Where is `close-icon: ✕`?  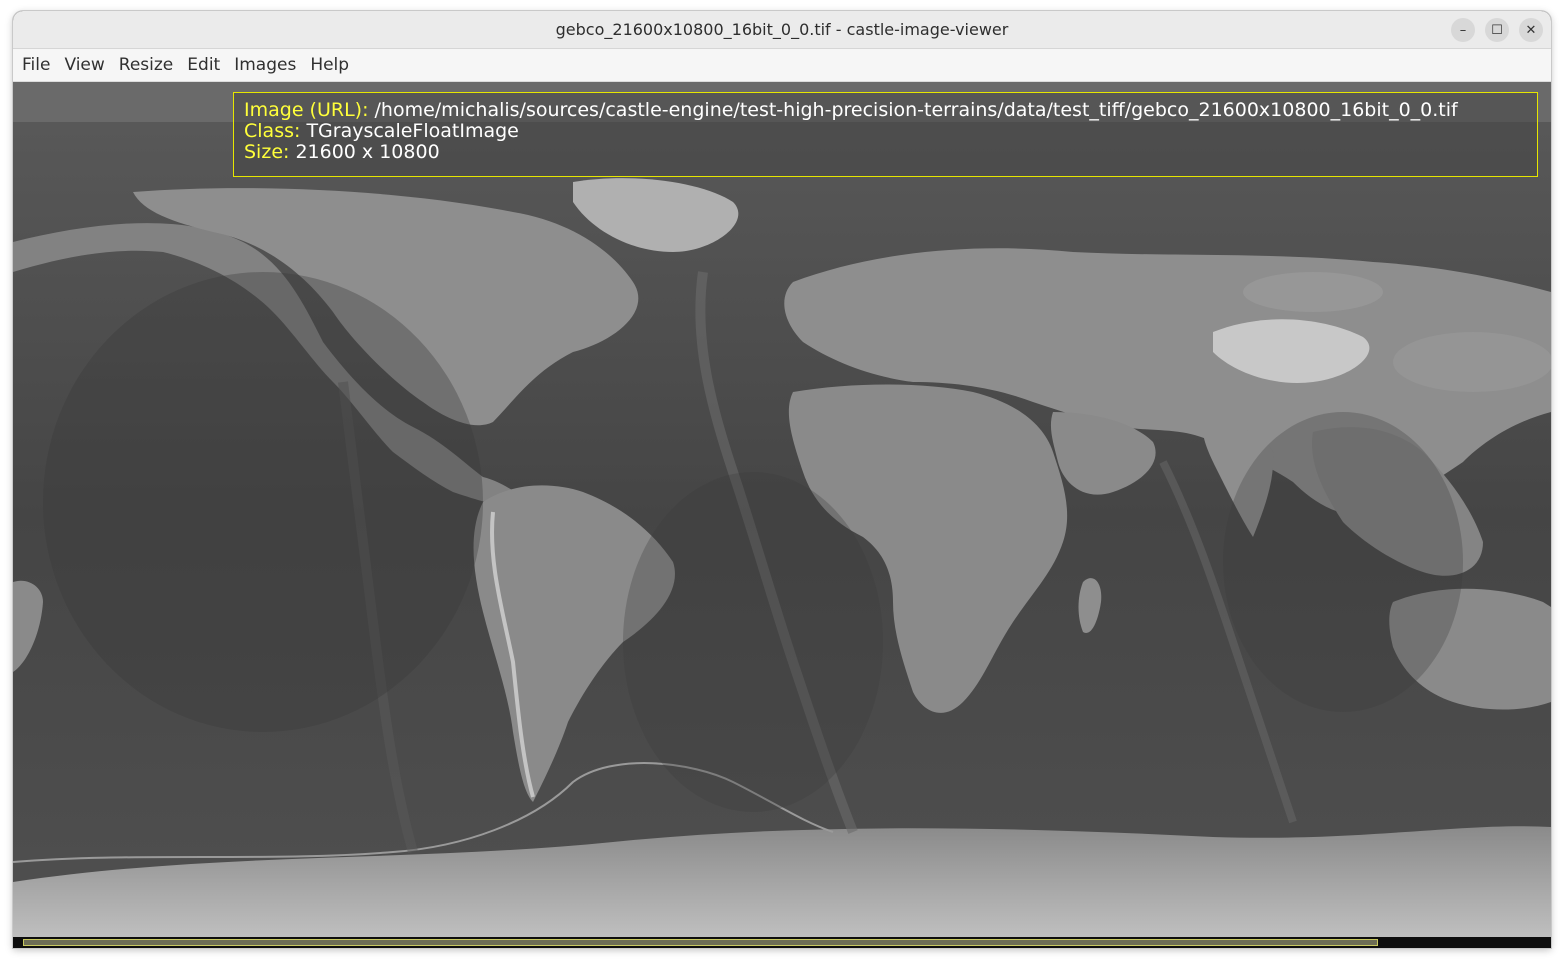 close-icon: ✕ is located at coordinates (1531, 30).